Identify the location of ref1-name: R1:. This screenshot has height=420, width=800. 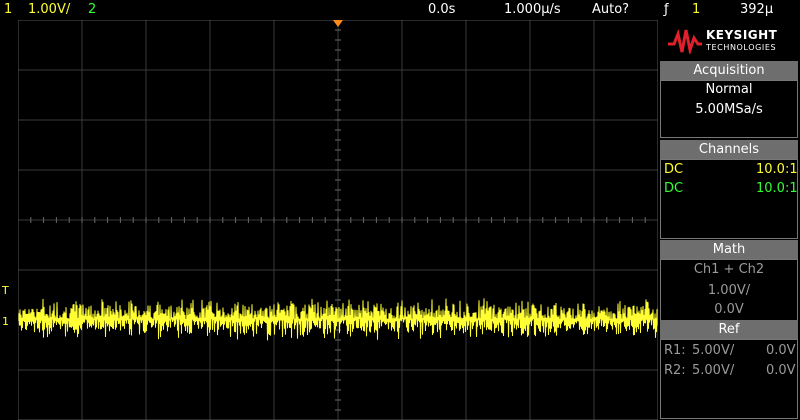
(675, 350).